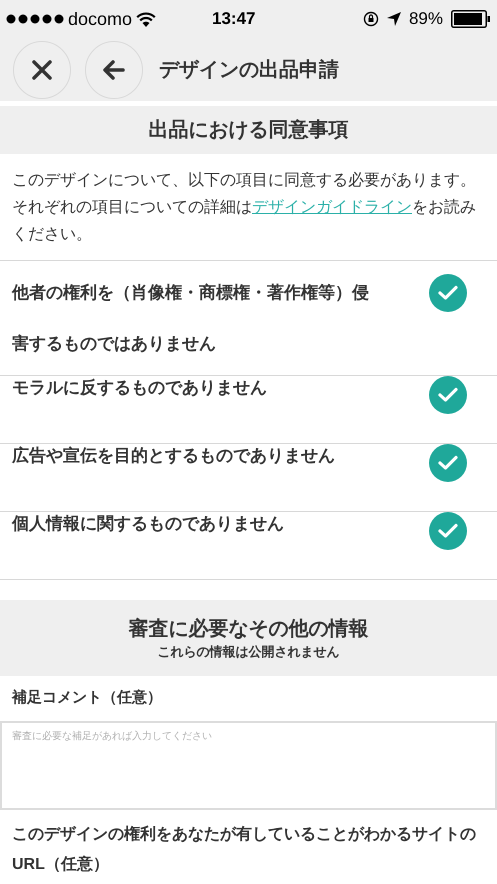  Describe the element at coordinates (370, 19) in the screenshot. I see `rotation-lock-icon` at that location.